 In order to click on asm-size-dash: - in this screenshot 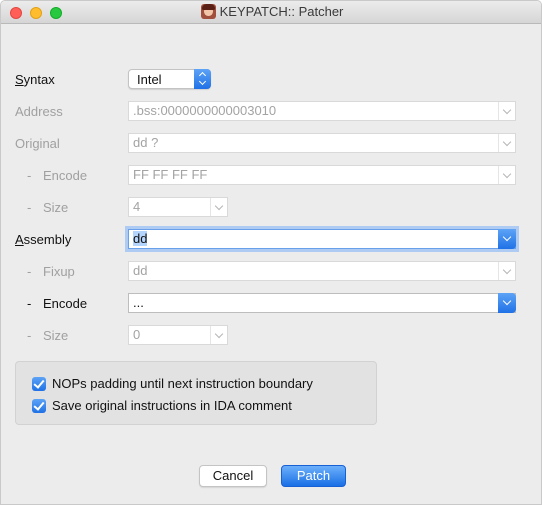, I will do `click(29, 335)`.